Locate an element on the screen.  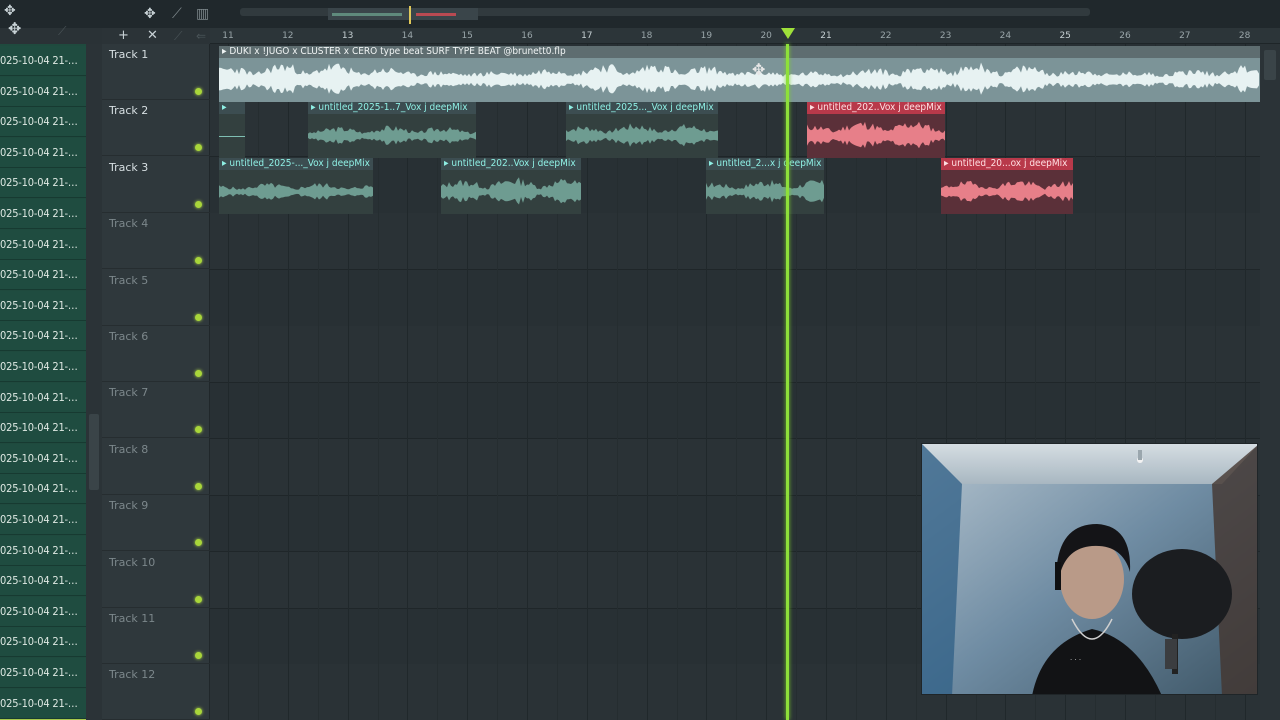
track-name: Track 10 is located at coordinates (132, 562).